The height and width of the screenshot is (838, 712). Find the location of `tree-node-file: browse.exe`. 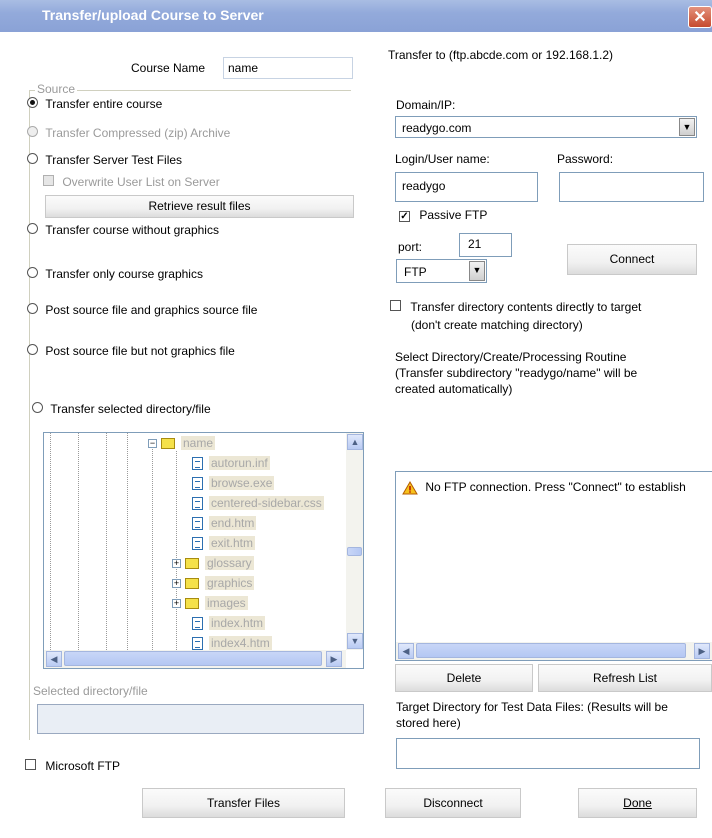

tree-node-file: browse.exe is located at coordinates (233, 483).